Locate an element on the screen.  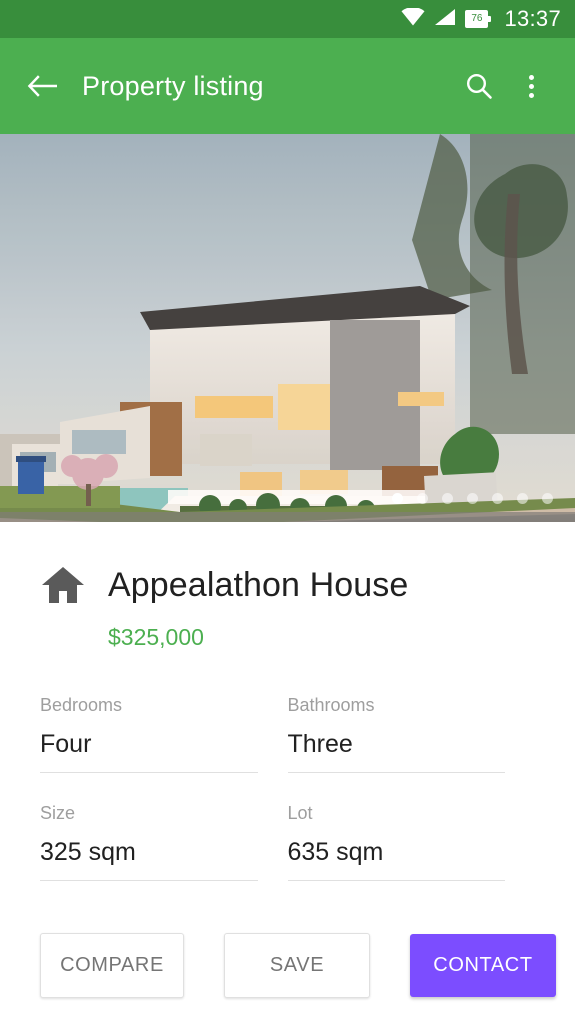
search-icon is located at coordinates (479, 86).